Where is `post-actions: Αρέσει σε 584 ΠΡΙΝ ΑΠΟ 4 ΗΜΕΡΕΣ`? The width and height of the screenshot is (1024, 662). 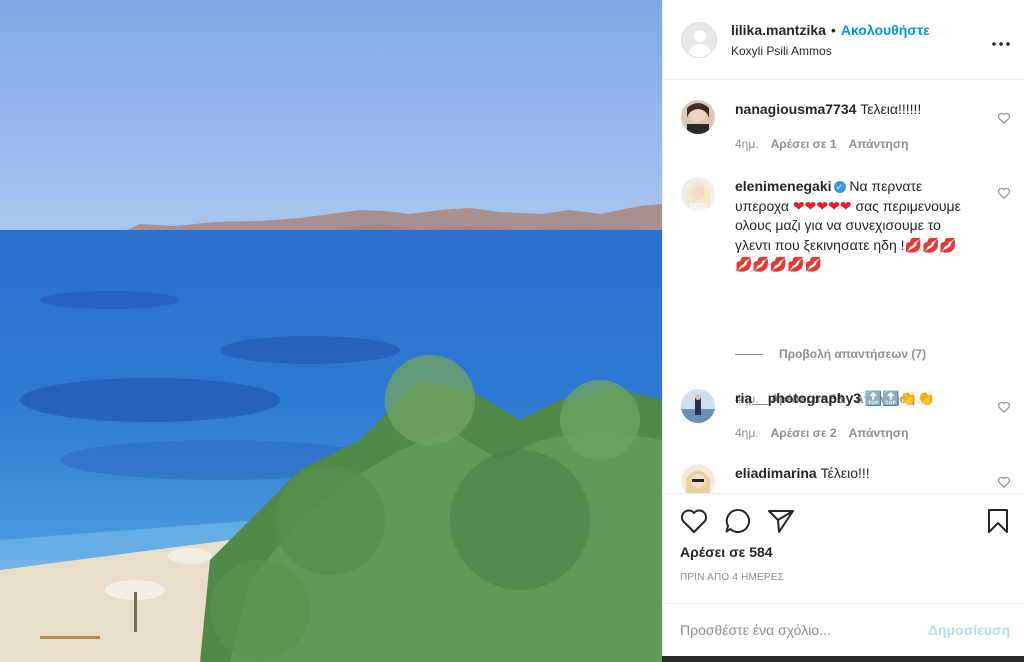 post-actions: Αρέσει σε 584 ΠΡΙΝ ΑΠΟ 4 ΗΜΕΡΕΣ is located at coordinates (843, 548).